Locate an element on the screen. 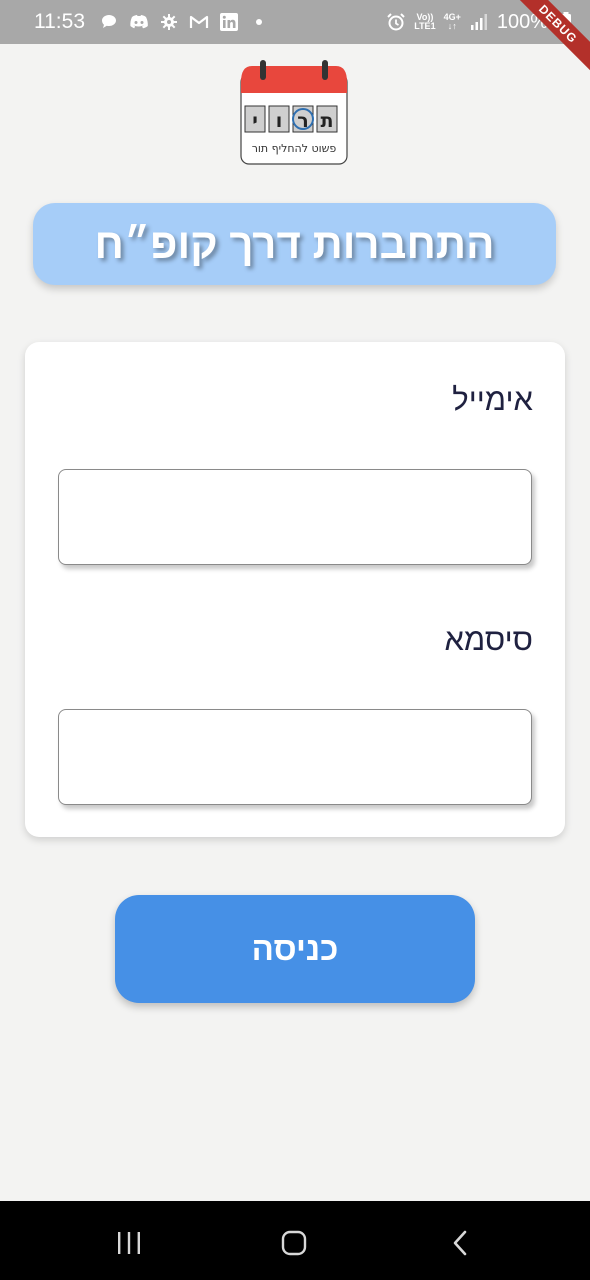 Image resolution: width=590 pixels, height=1280 pixels. title-banner: התחברות דרך קופ״ח is located at coordinates (294, 244).